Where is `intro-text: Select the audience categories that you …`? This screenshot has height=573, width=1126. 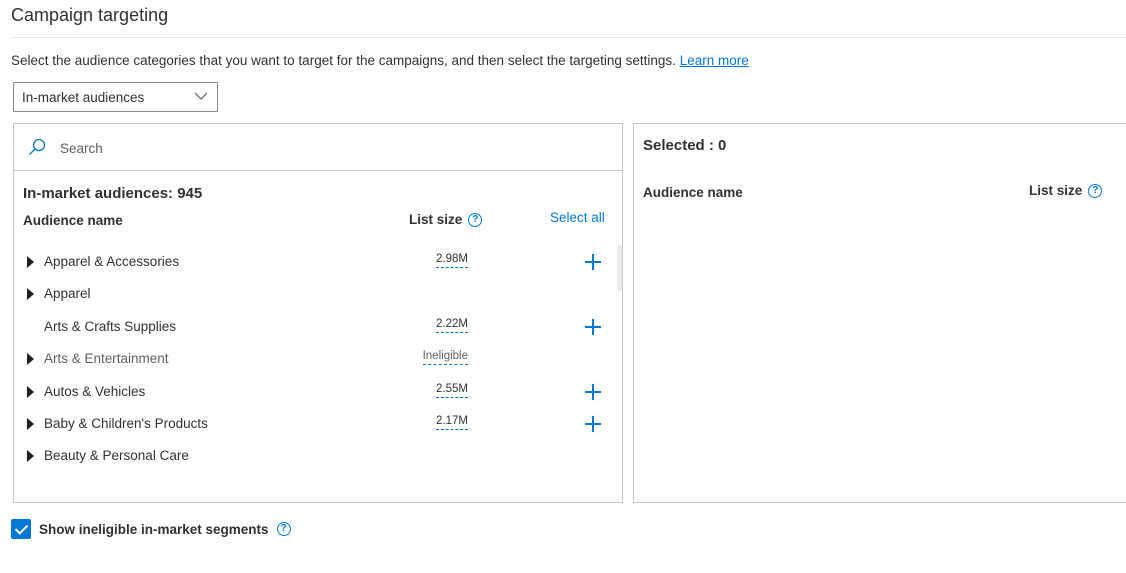
intro-text: Select the audience categories that you … is located at coordinates (380, 60).